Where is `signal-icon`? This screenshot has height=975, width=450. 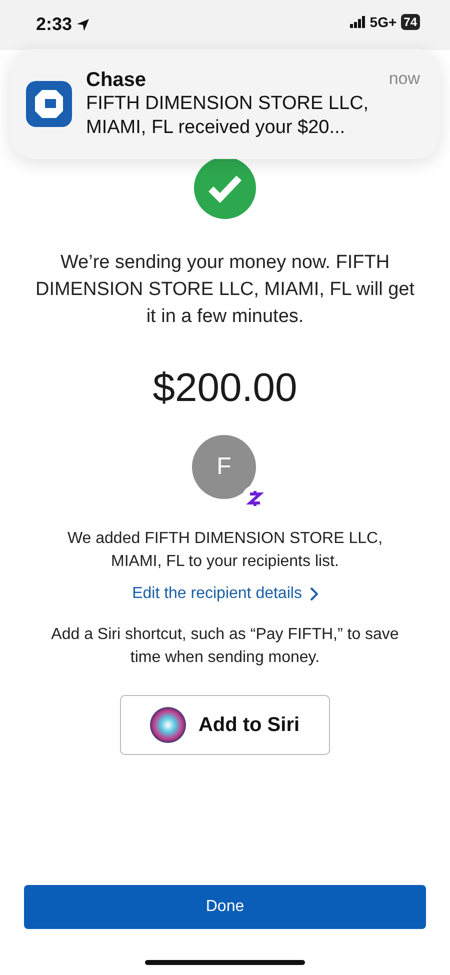 signal-icon is located at coordinates (358, 22).